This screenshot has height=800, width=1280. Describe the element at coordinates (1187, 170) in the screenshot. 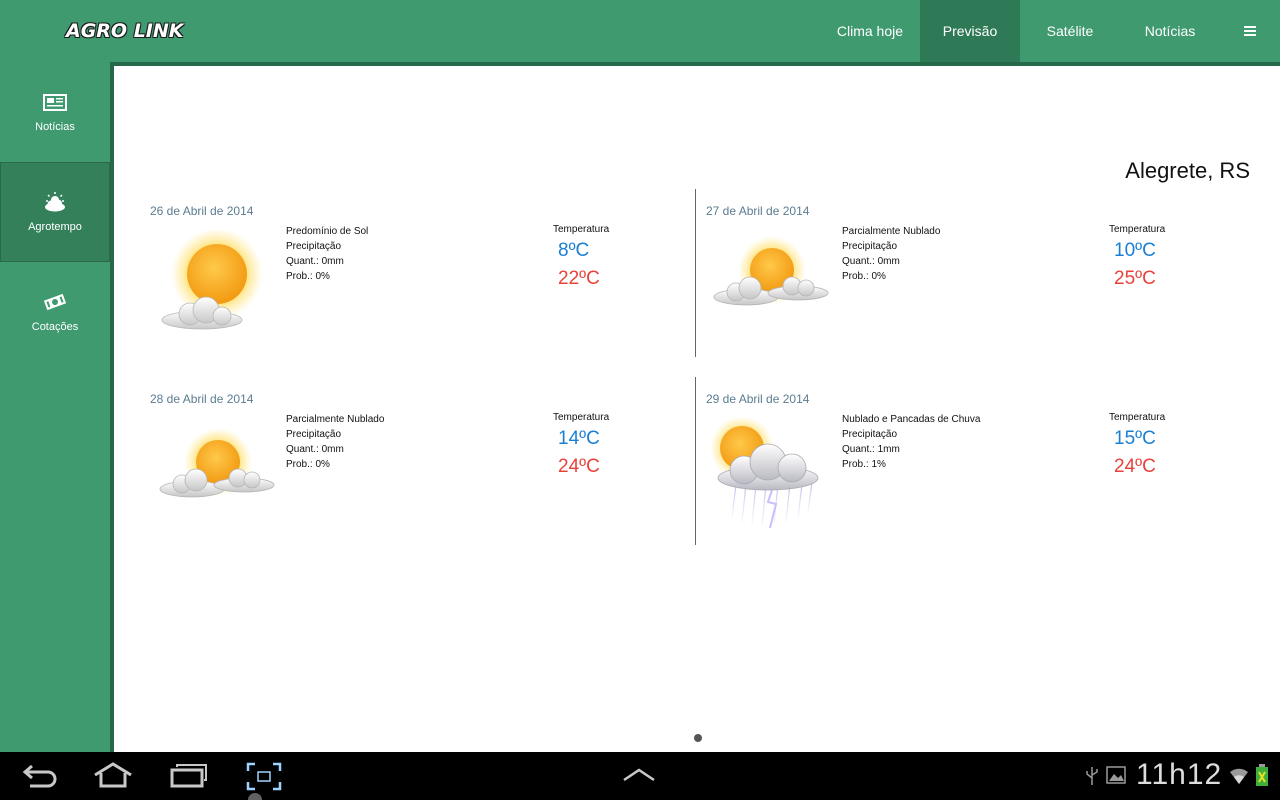

I see `location-title: Alegrete, RS` at that location.